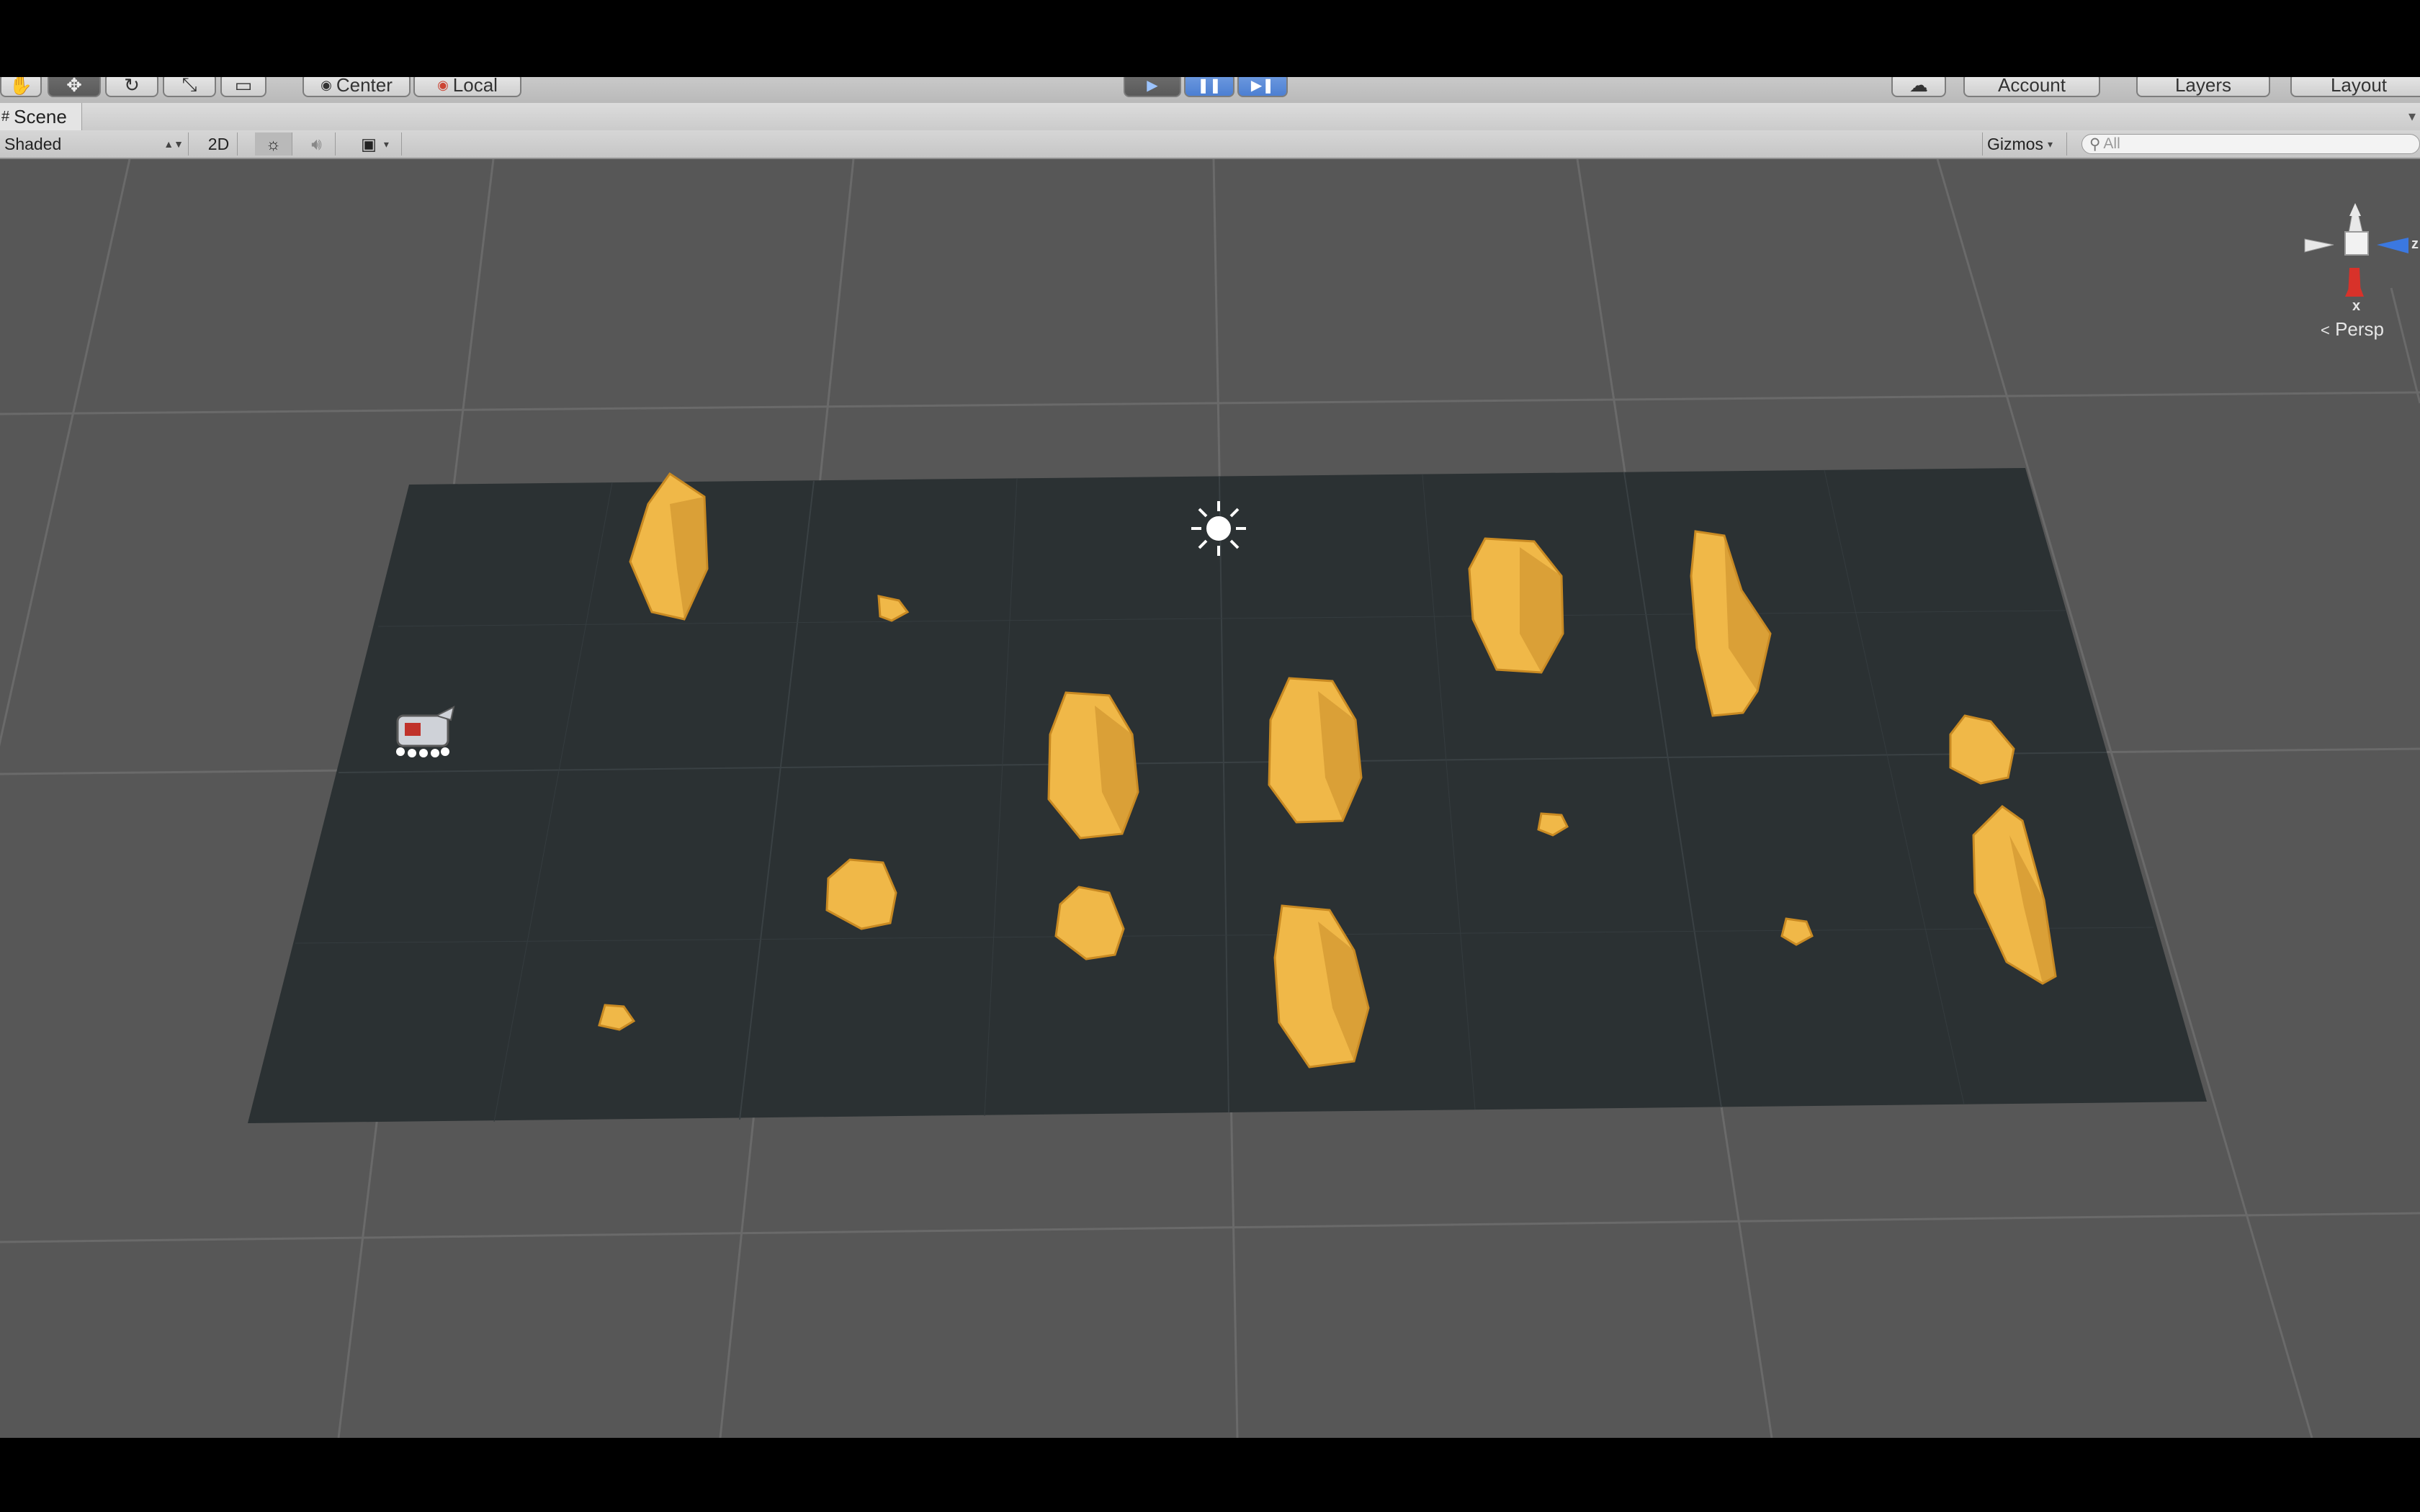 This screenshot has height=1512, width=2420. I want to click on image-icon: ▣, so click(369, 143).